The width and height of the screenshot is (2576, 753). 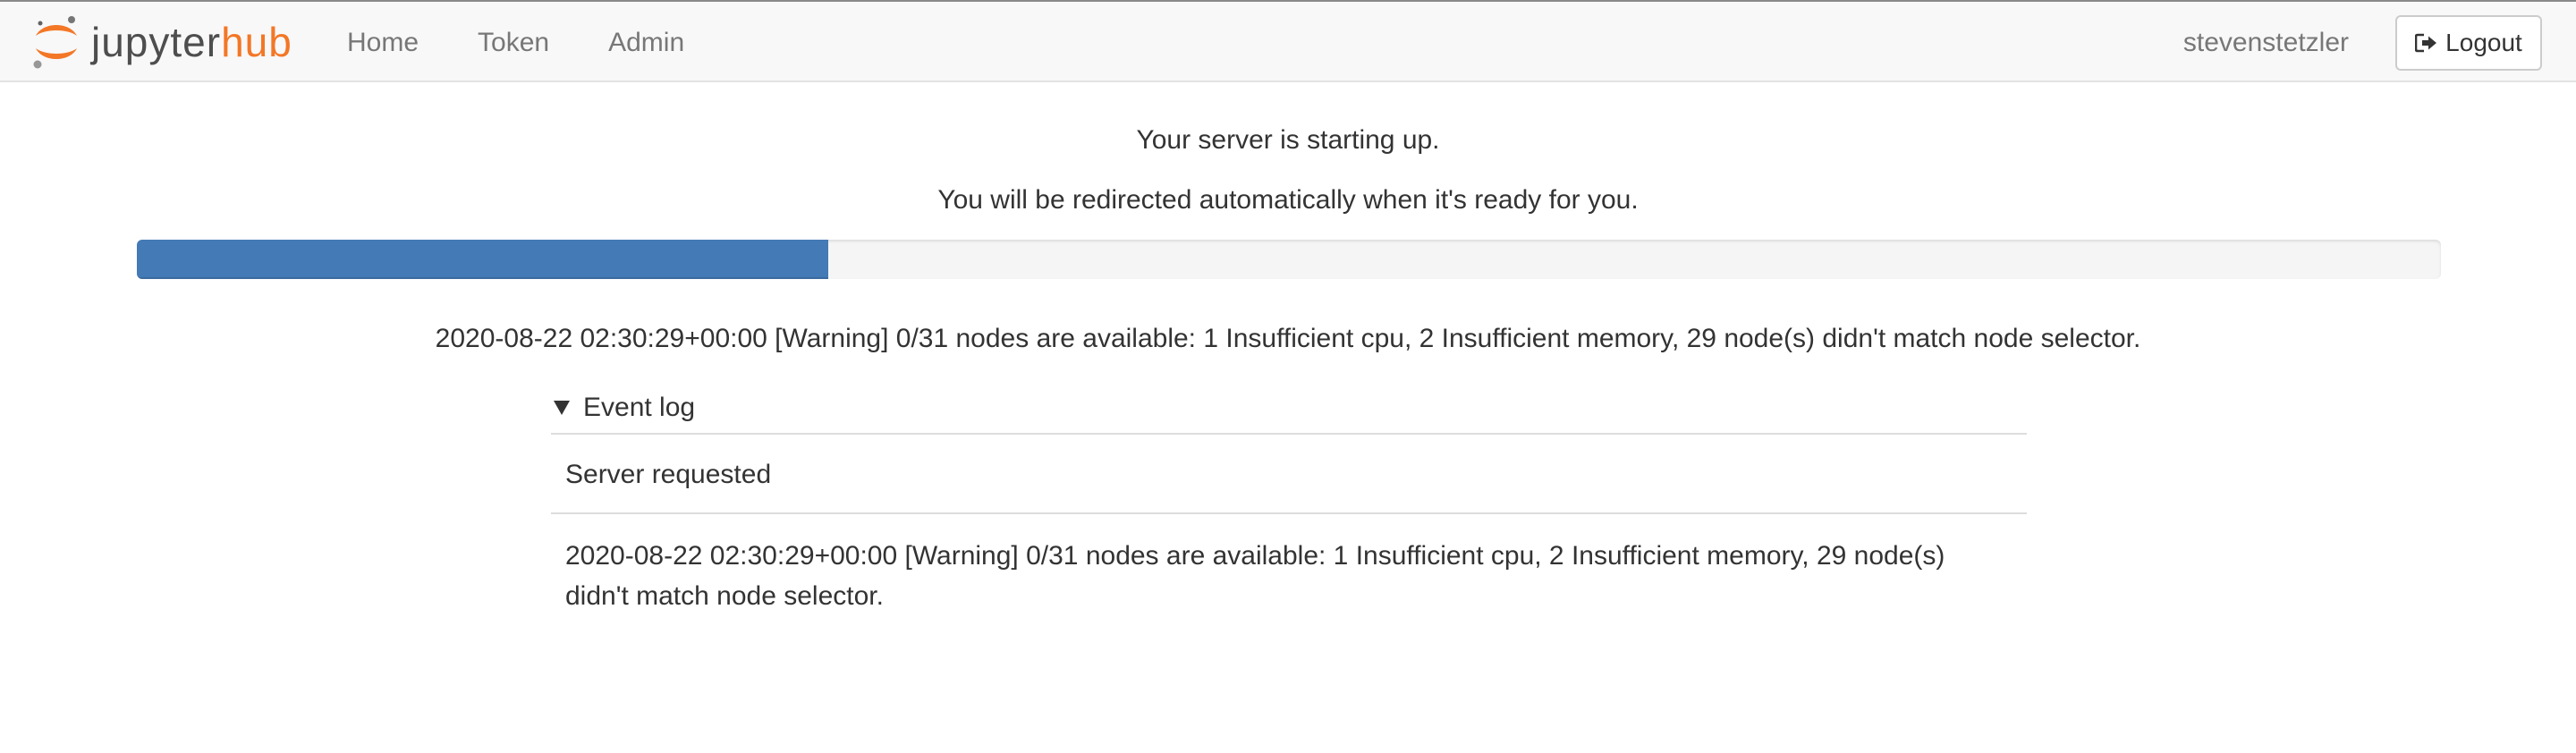 I want to click on event-log-item: Server requested, so click(x=1289, y=472).